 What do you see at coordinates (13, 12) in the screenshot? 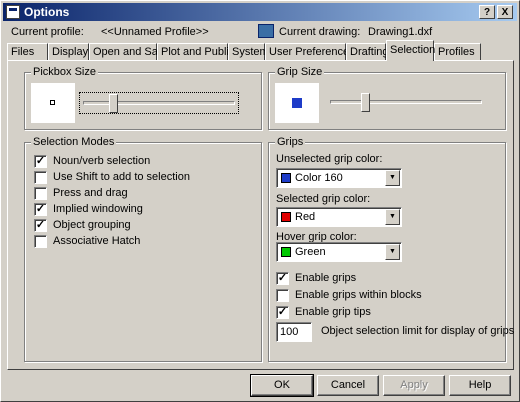
I see `app-icon` at bounding box center [13, 12].